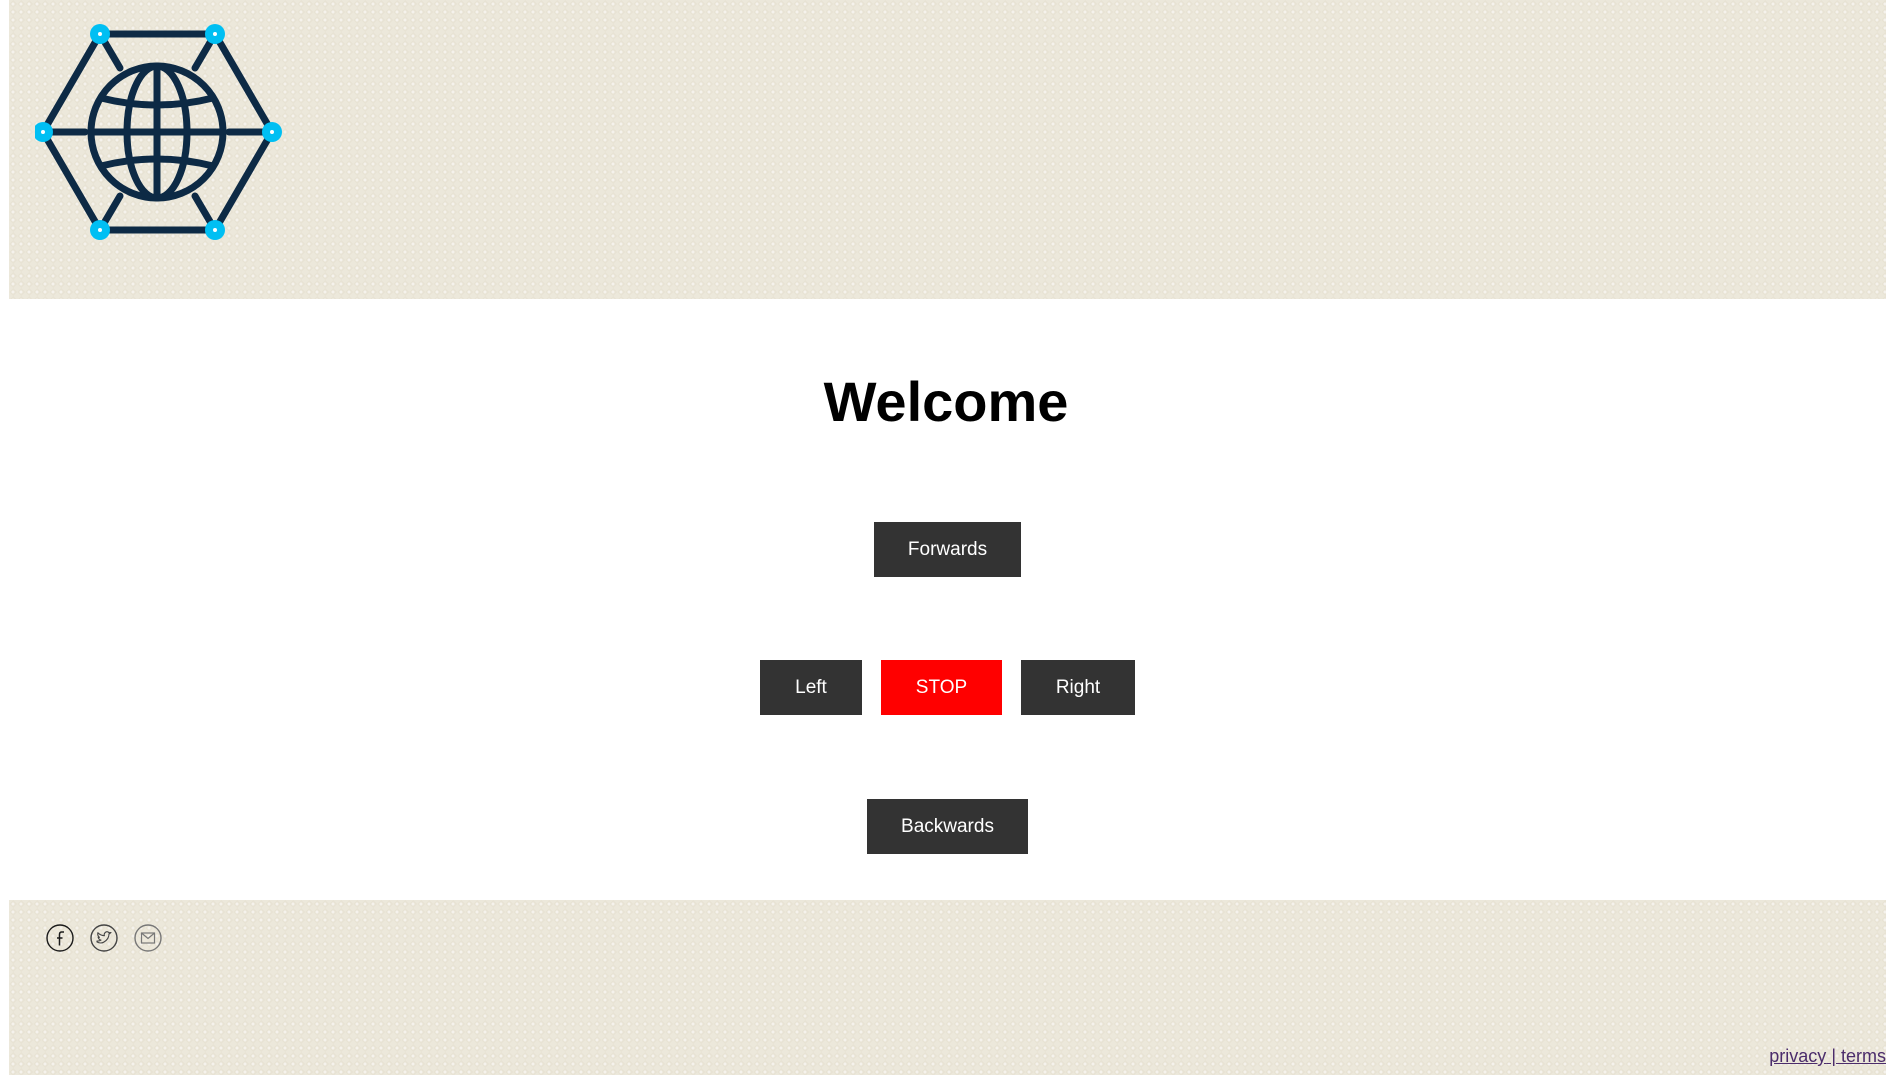  I want to click on email-icon, so click(148, 938).